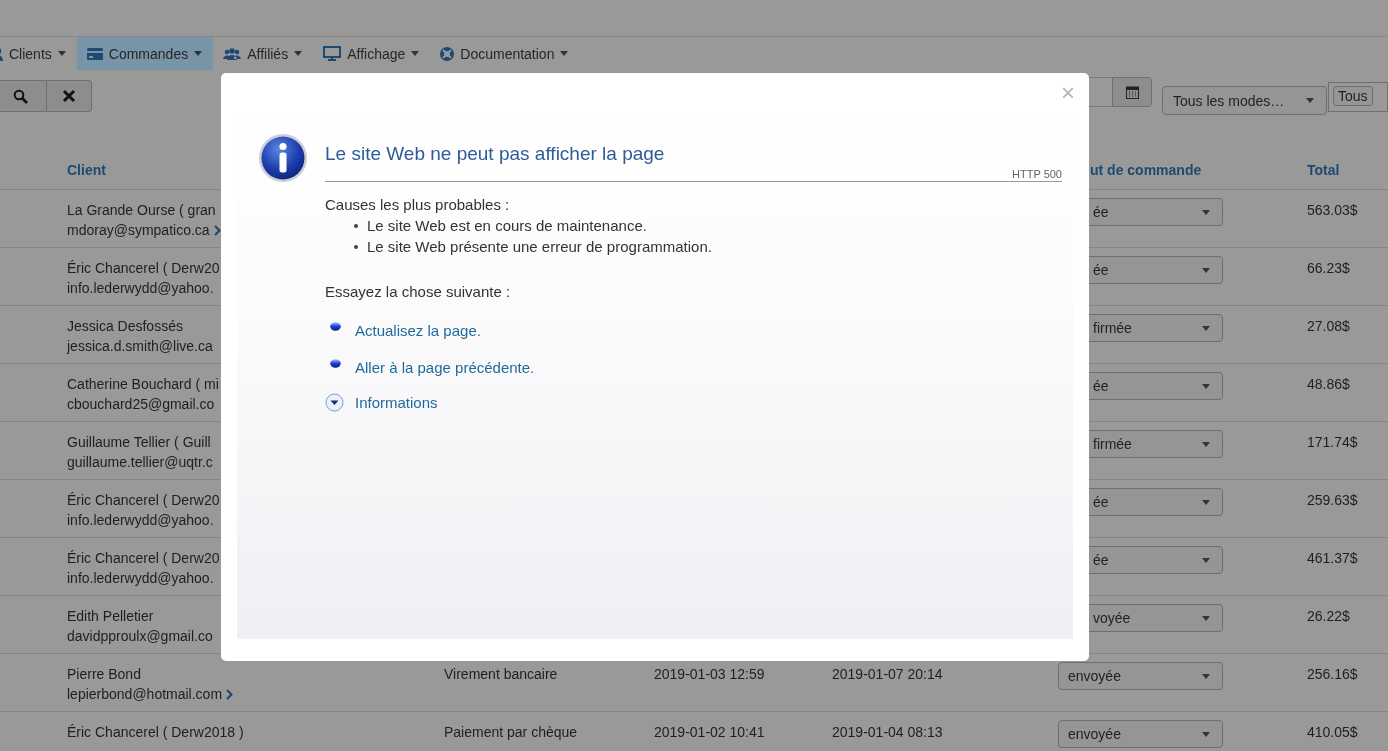 Image resolution: width=1388 pixels, height=751 pixels. I want to click on cause-item: Le site Web présente une erreur de programmation., so click(708, 246).